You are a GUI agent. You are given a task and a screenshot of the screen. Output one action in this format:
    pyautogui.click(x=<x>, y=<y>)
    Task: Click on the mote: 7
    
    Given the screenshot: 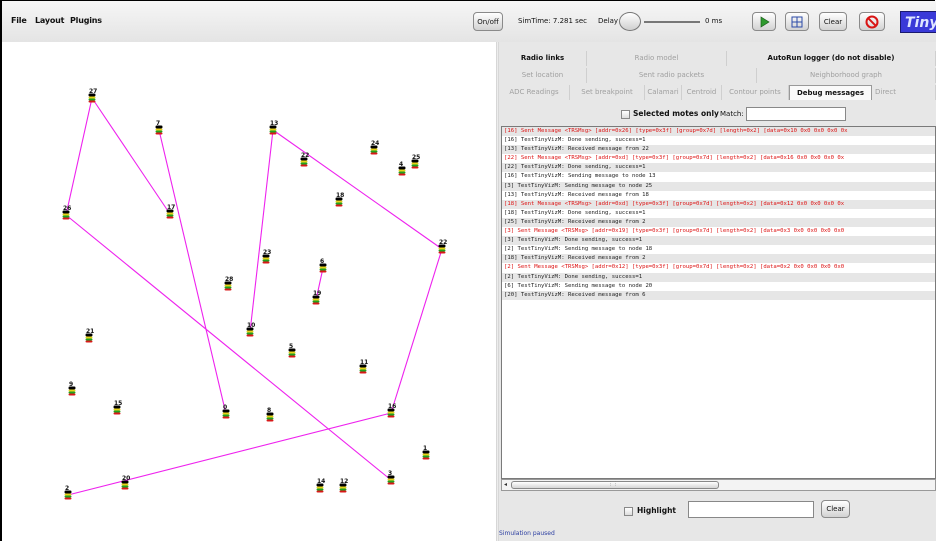 What is the action you would take?
    pyautogui.click(x=159, y=127)
    